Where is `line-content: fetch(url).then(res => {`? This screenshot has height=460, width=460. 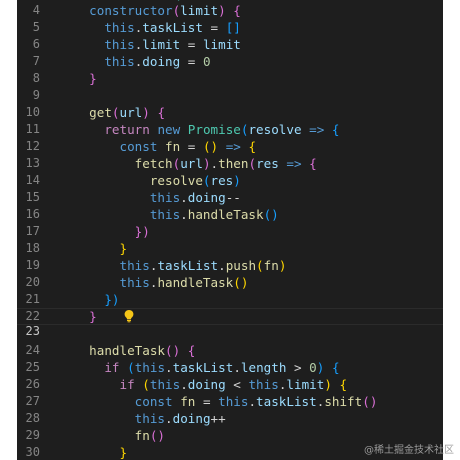 line-content: fetch(url).then(res => { is located at coordinates (225, 163).